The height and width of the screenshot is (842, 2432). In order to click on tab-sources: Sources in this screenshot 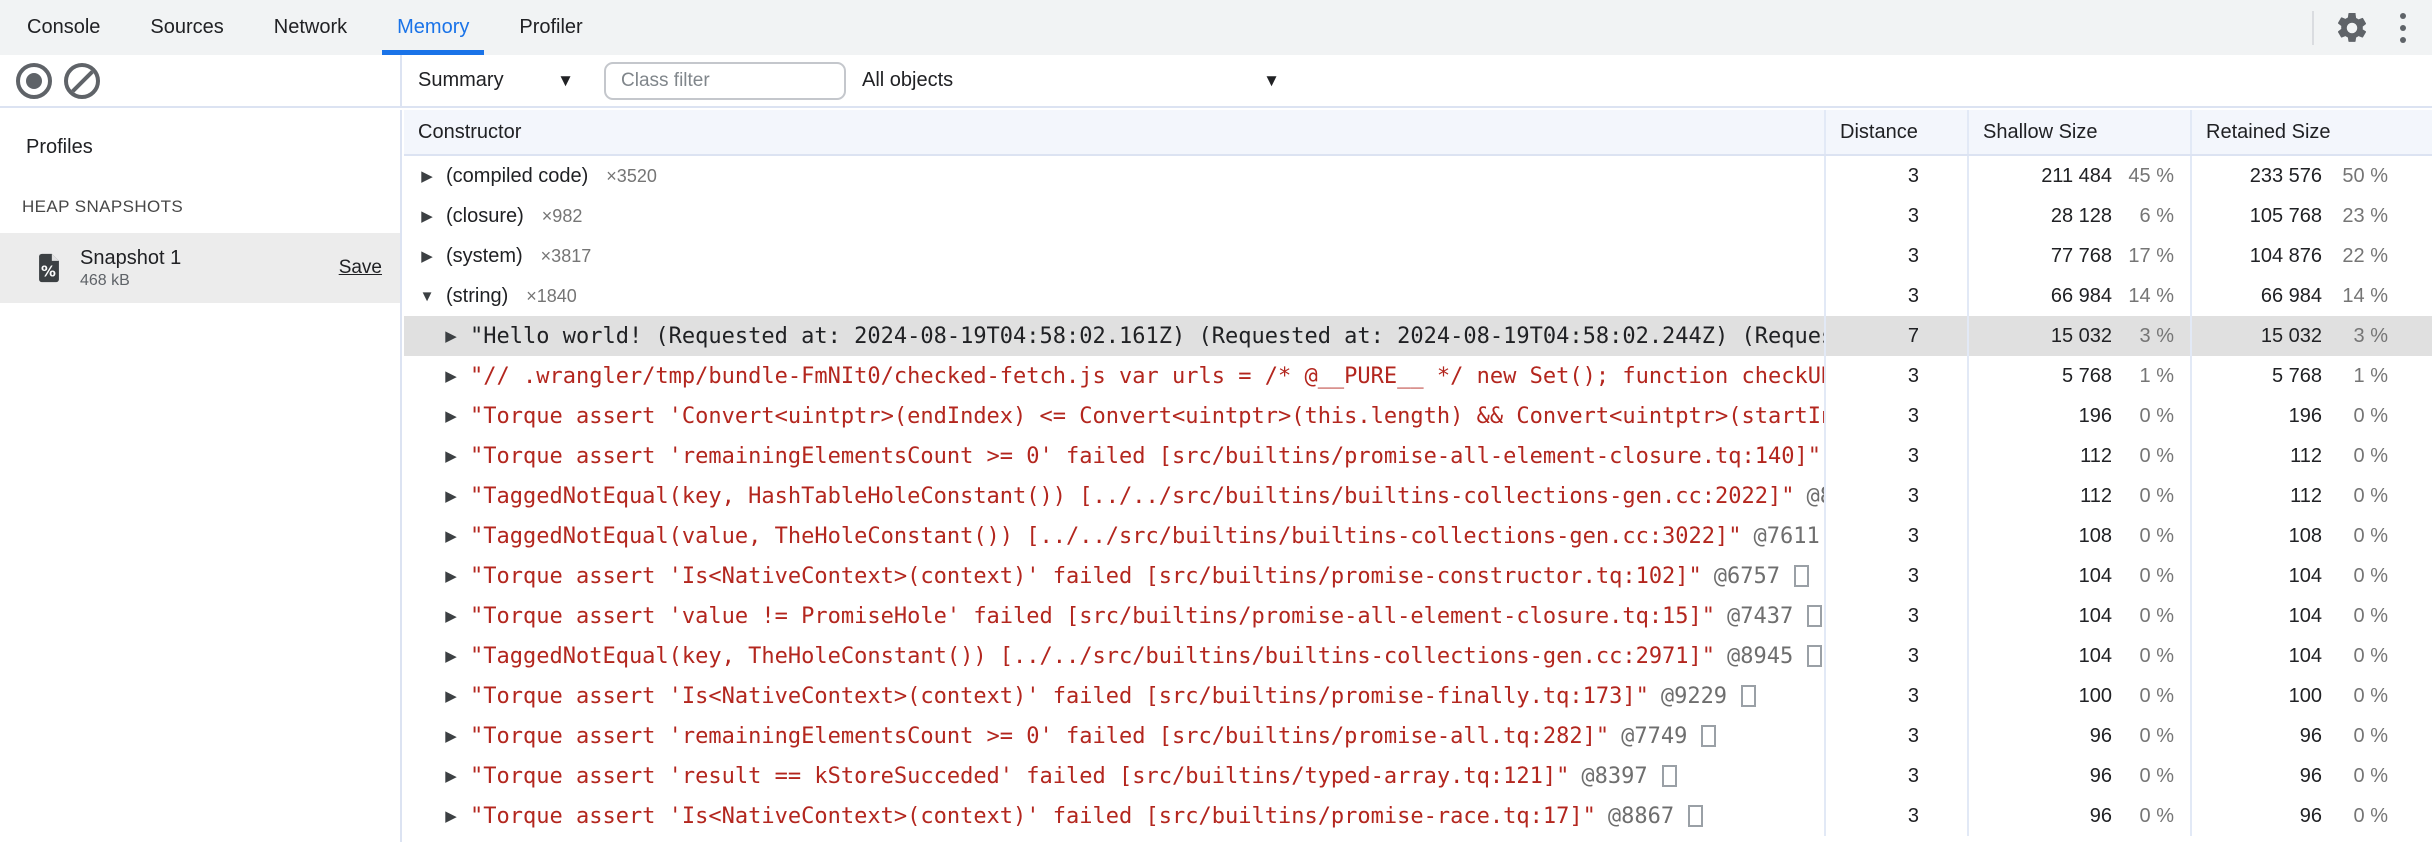, I will do `click(186, 27)`.